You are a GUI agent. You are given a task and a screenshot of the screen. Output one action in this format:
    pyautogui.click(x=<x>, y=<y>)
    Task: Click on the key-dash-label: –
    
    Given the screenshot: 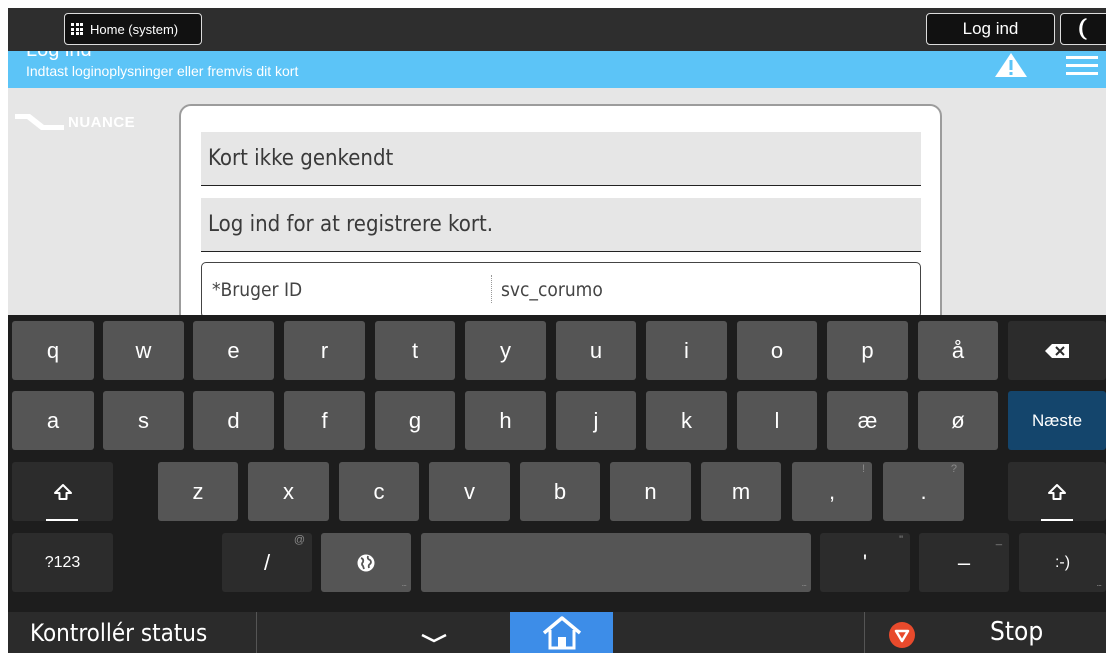 What is the action you would take?
    pyautogui.click(x=964, y=562)
    